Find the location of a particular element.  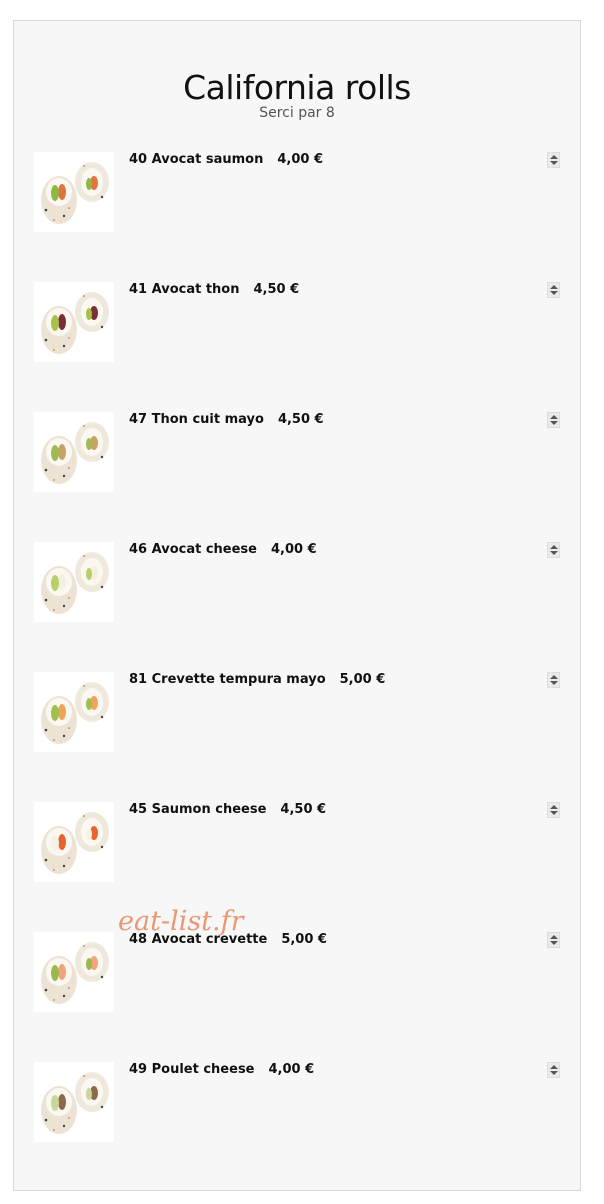

menu-item-name: 81 Crevette tempura mayo is located at coordinates (227, 679).